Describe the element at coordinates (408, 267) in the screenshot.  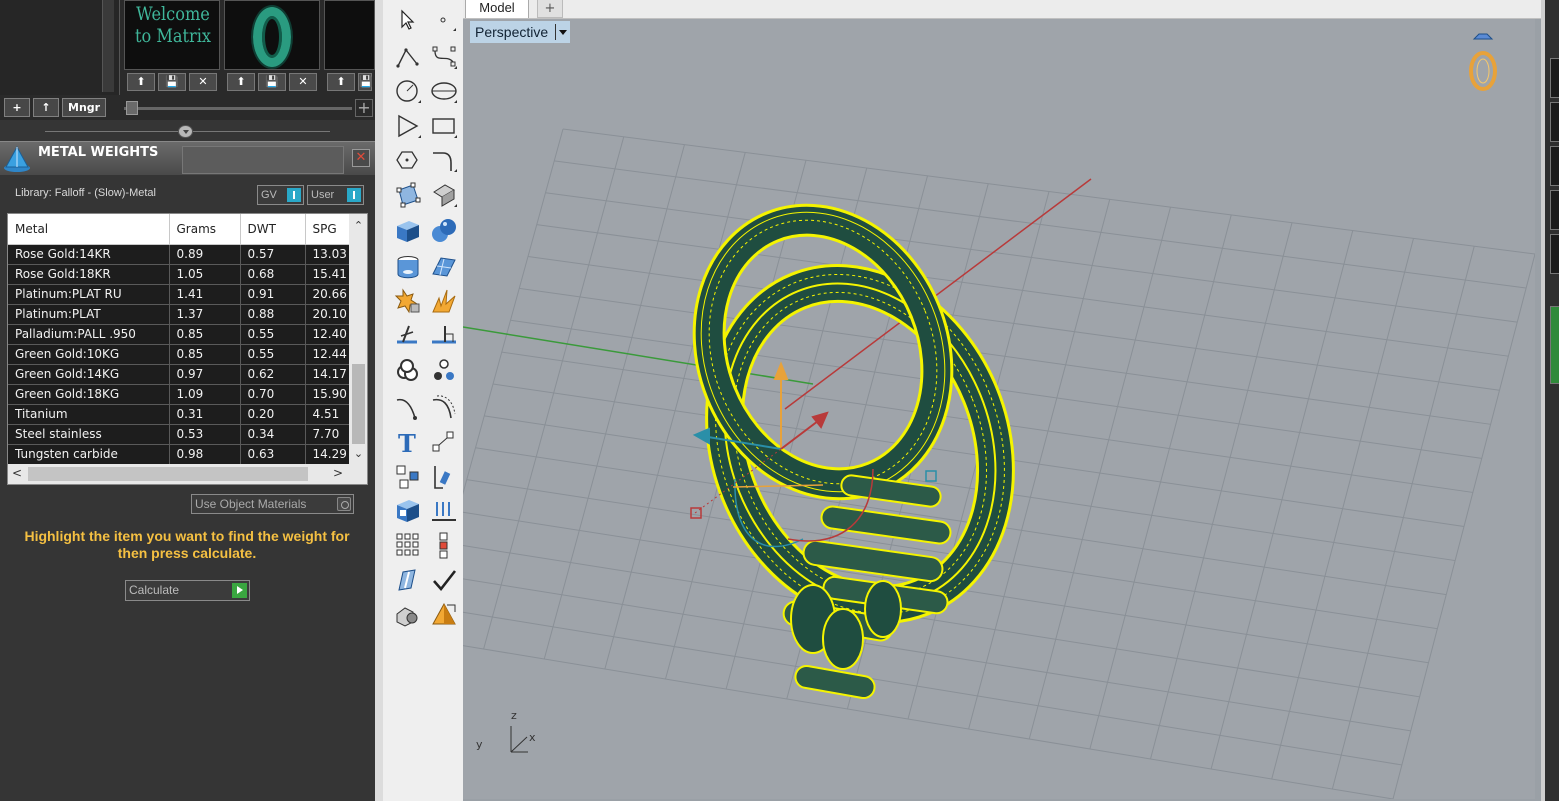
I see `cylinder-icon` at that location.